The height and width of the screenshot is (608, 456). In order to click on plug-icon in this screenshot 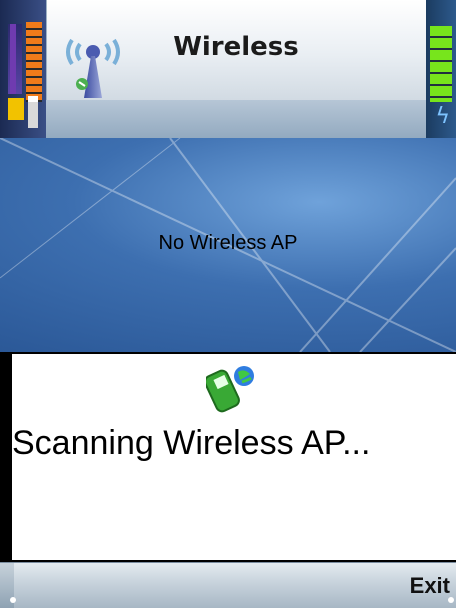, I will do `click(33, 112)`.